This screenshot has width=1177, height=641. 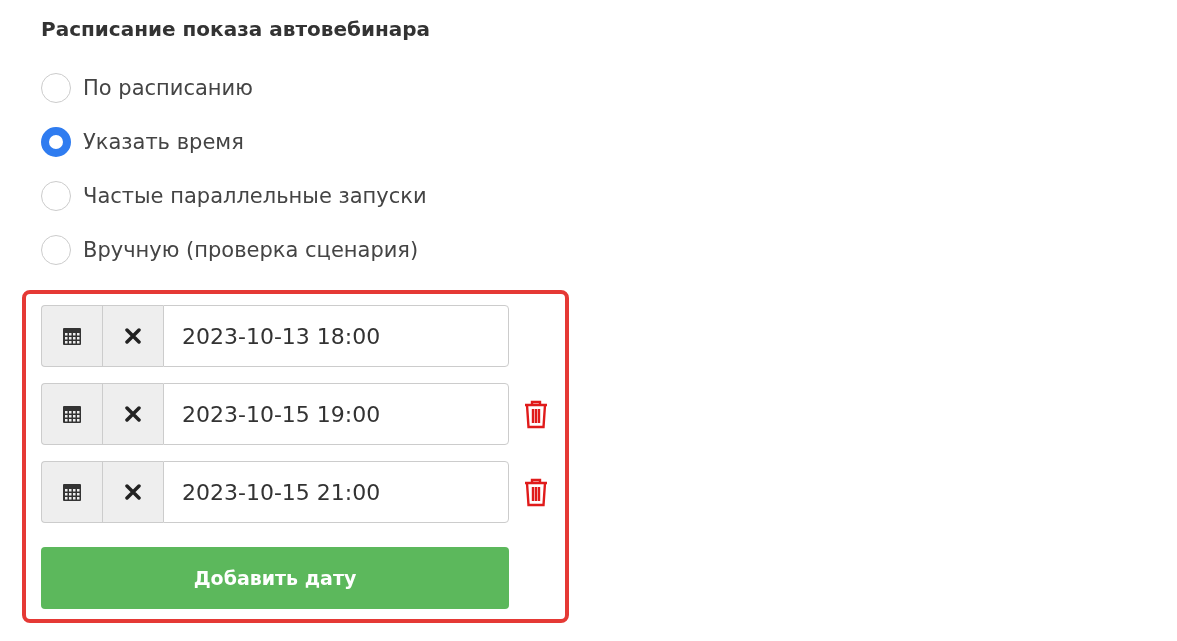 What do you see at coordinates (336, 414) in the screenshot?
I see `date-field: 2023-10-15 19:00` at bounding box center [336, 414].